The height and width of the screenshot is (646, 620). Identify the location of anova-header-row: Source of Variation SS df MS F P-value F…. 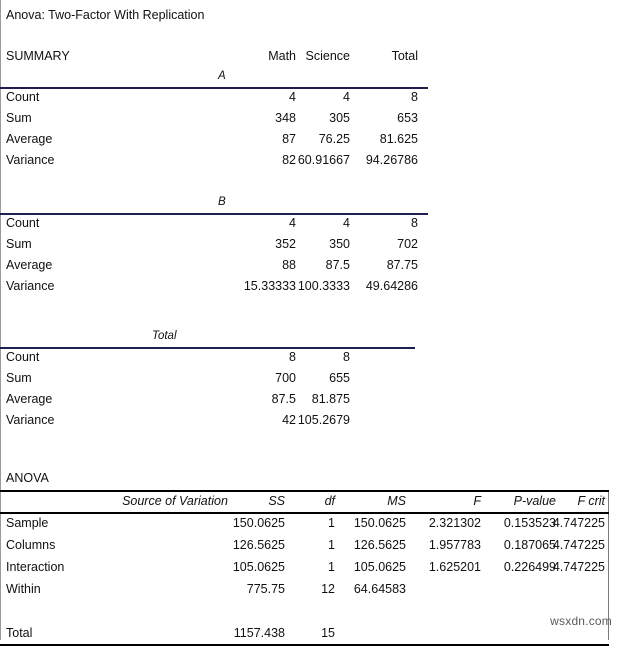
(304, 501).